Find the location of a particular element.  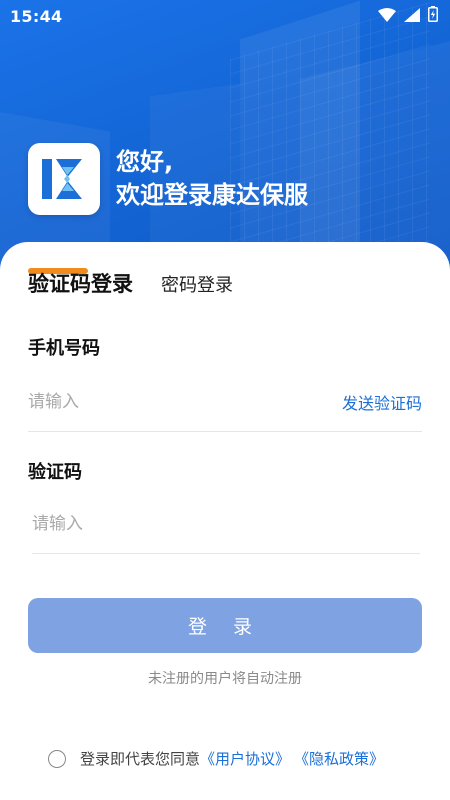

greeting-welcome: 欢迎登录康达保服 is located at coordinates (212, 195).